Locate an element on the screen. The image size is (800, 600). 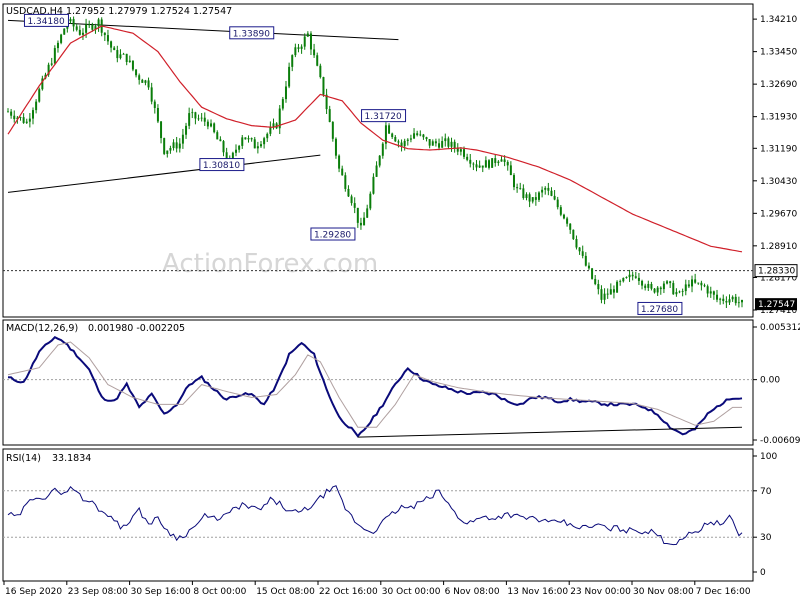
rsi-y-tick-label: 70 is located at coordinates (766, 492).